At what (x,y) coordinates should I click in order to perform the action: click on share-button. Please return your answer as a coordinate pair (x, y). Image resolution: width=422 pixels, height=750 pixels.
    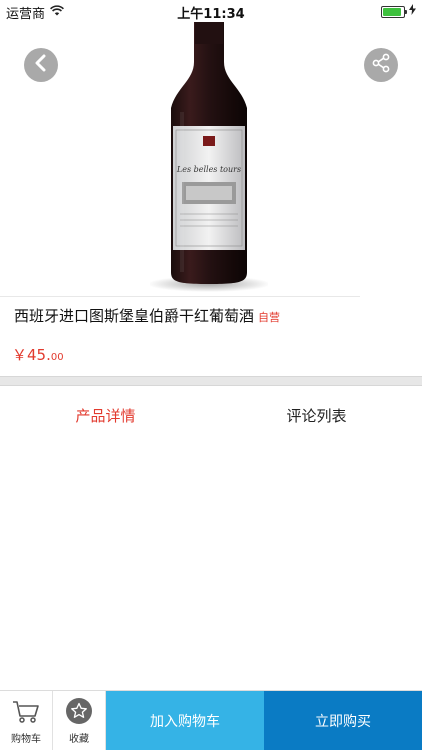
    Looking at the image, I should click on (381, 65).